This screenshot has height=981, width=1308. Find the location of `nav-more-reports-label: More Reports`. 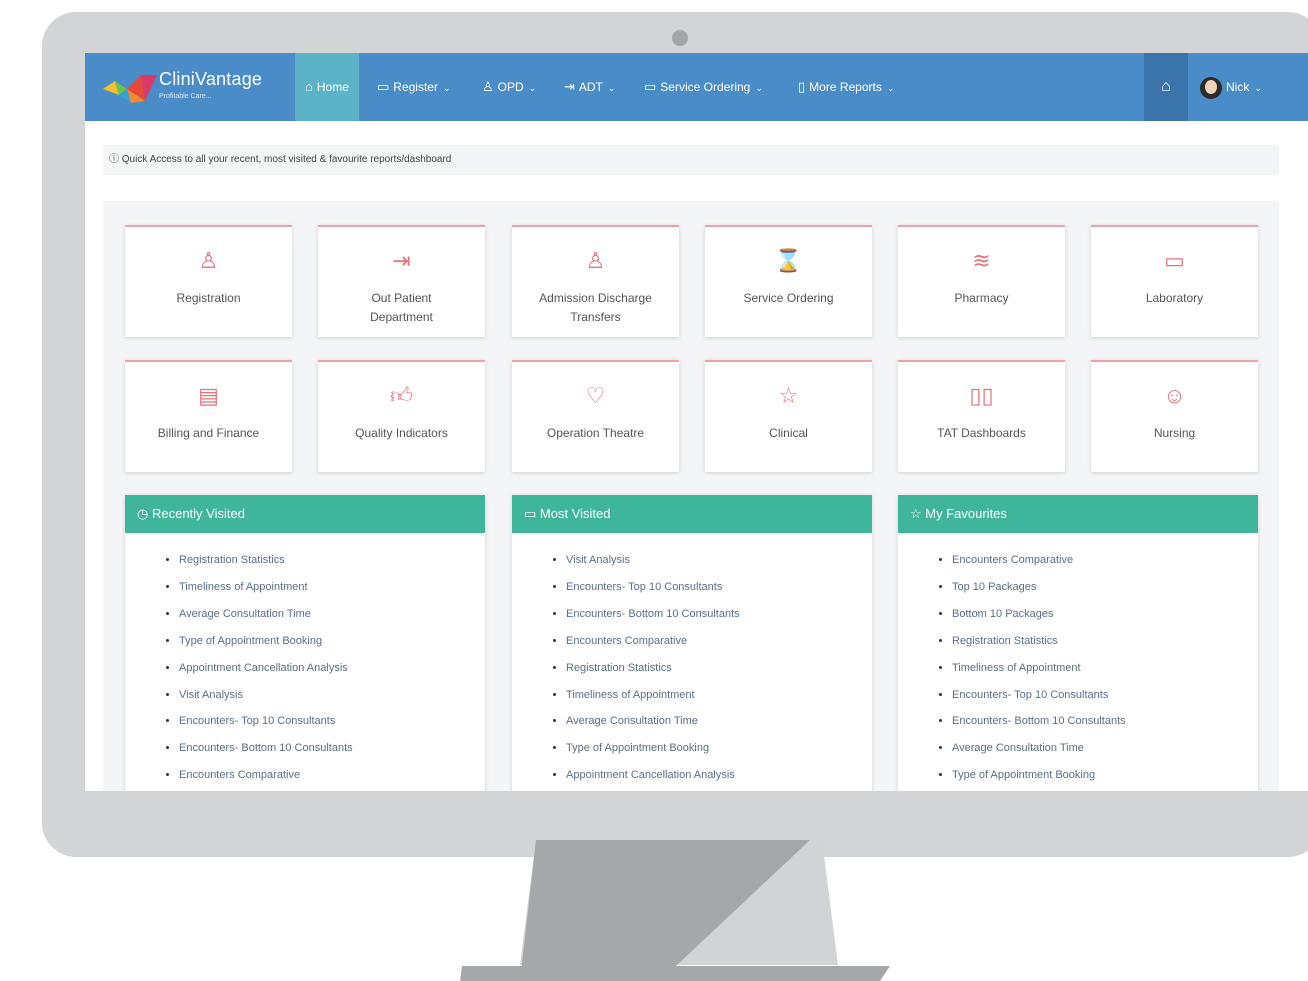

nav-more-reports-label: More Reports is located at coordinates (845, 87).